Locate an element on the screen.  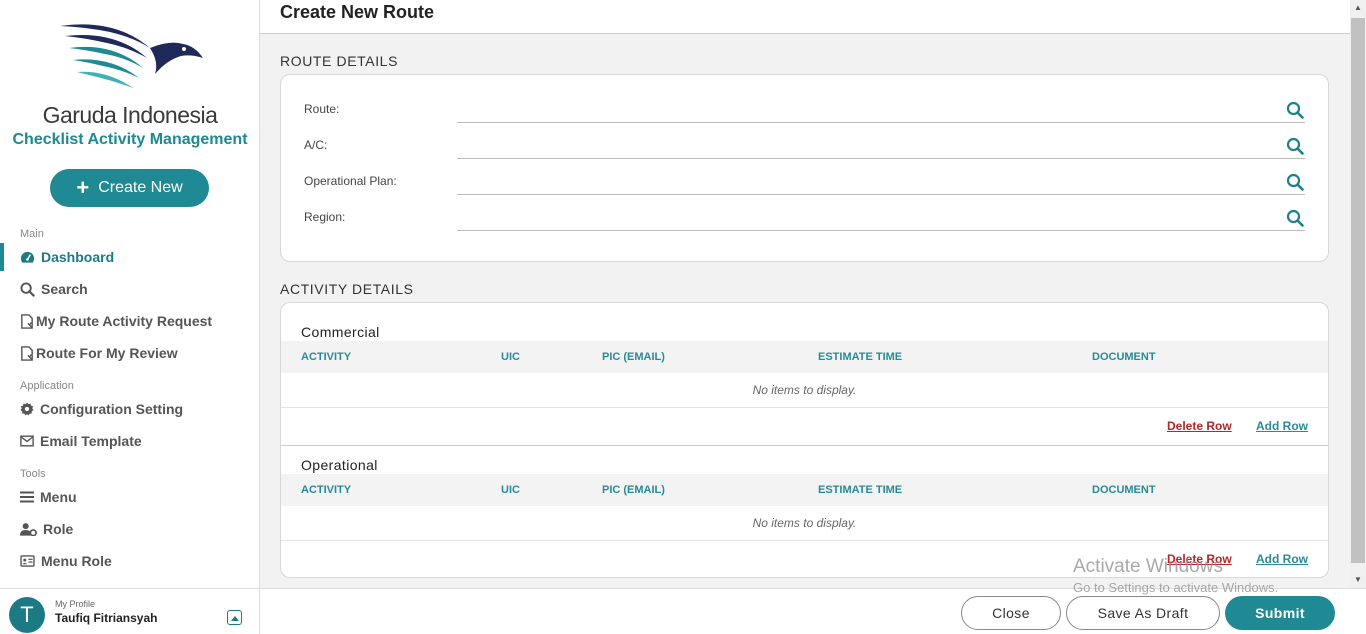
region-search-icon is located at coordinates (1295, 218).